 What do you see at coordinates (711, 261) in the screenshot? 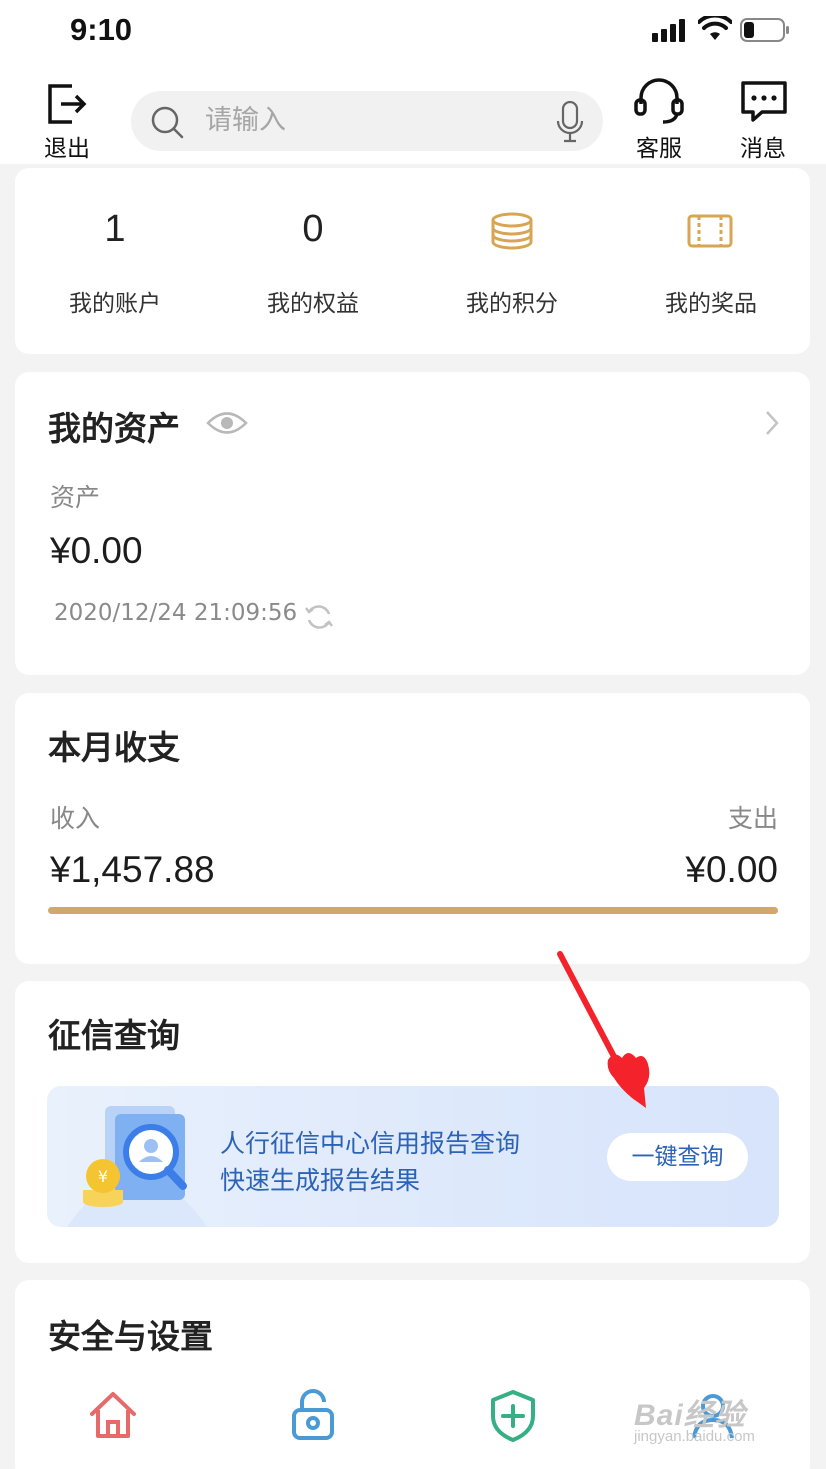
I see `stat-my-prizes: 我的奖品` at bounding box center [711, 261].